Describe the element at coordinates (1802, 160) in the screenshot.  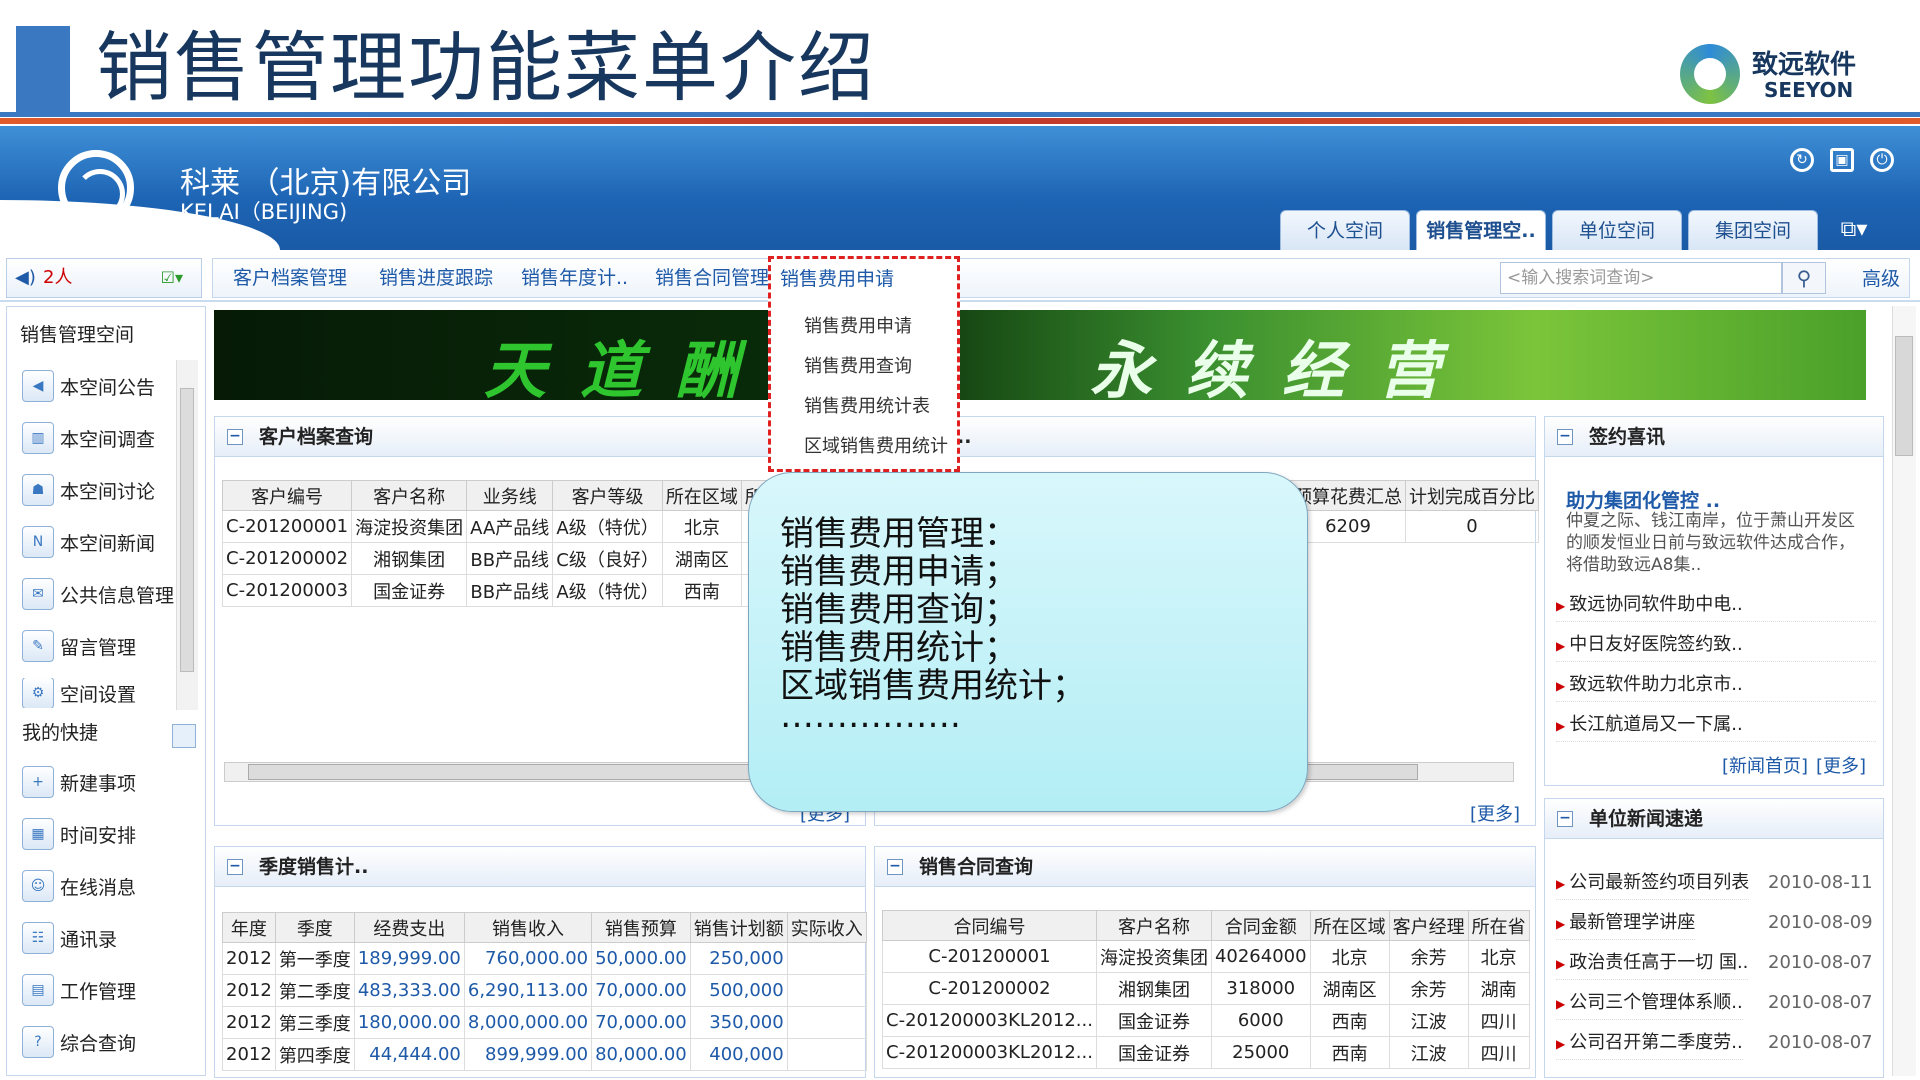
I see `refresh-icon: ↻` at that location.